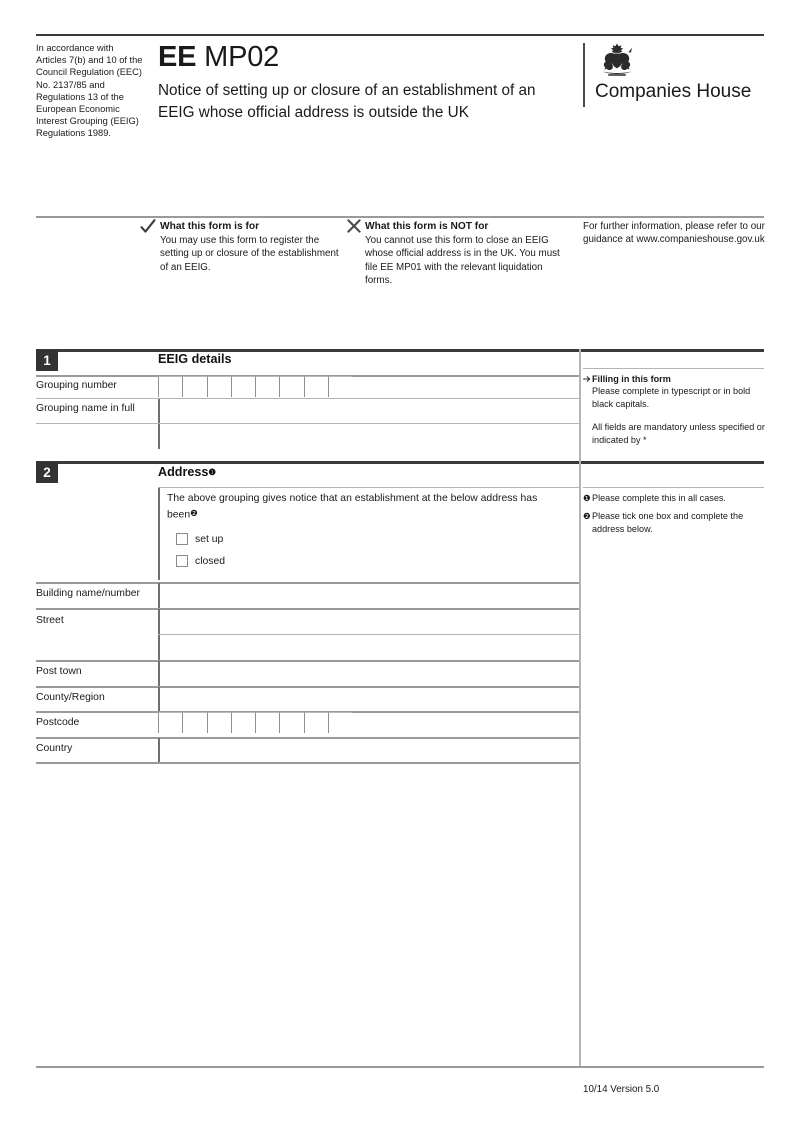  Describe the element at coordinates (183, 472) in the screenshot. I see `section2-title-text: Address` at that location.